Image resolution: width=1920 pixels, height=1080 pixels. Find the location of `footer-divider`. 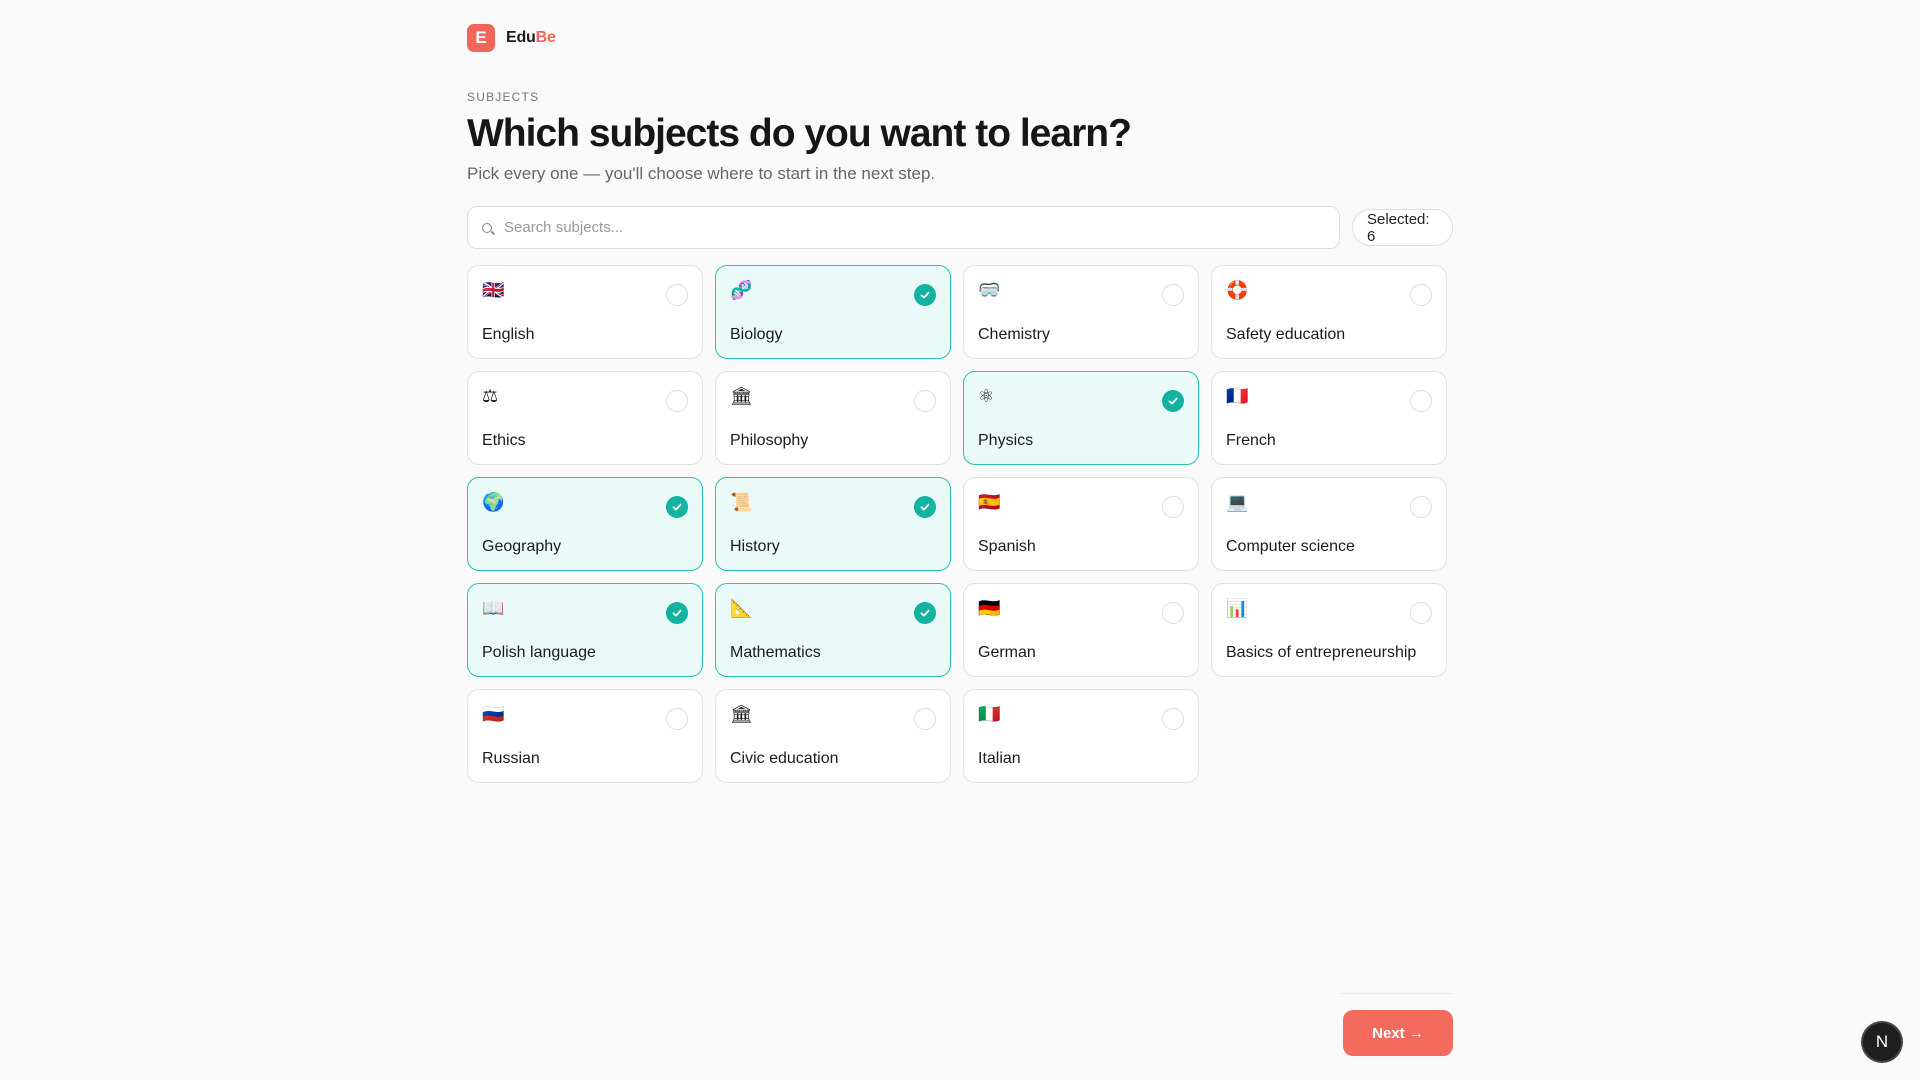

footer-divider is located at coordinates (1396, 993).